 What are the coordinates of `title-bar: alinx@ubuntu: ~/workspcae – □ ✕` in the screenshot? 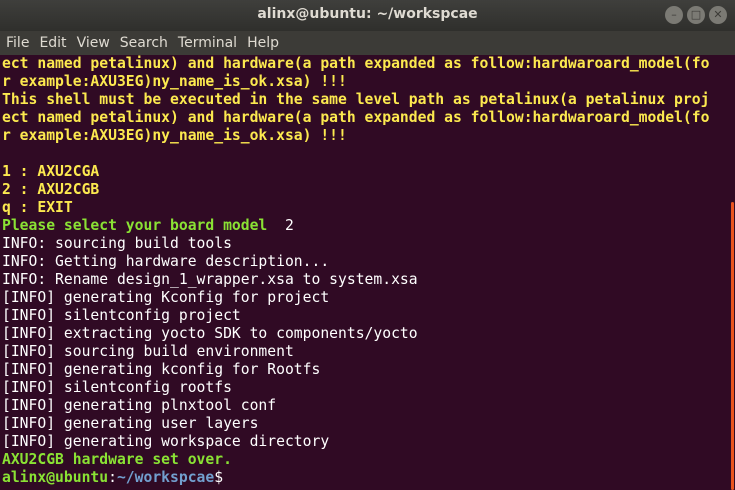 It's located at (367, 15).